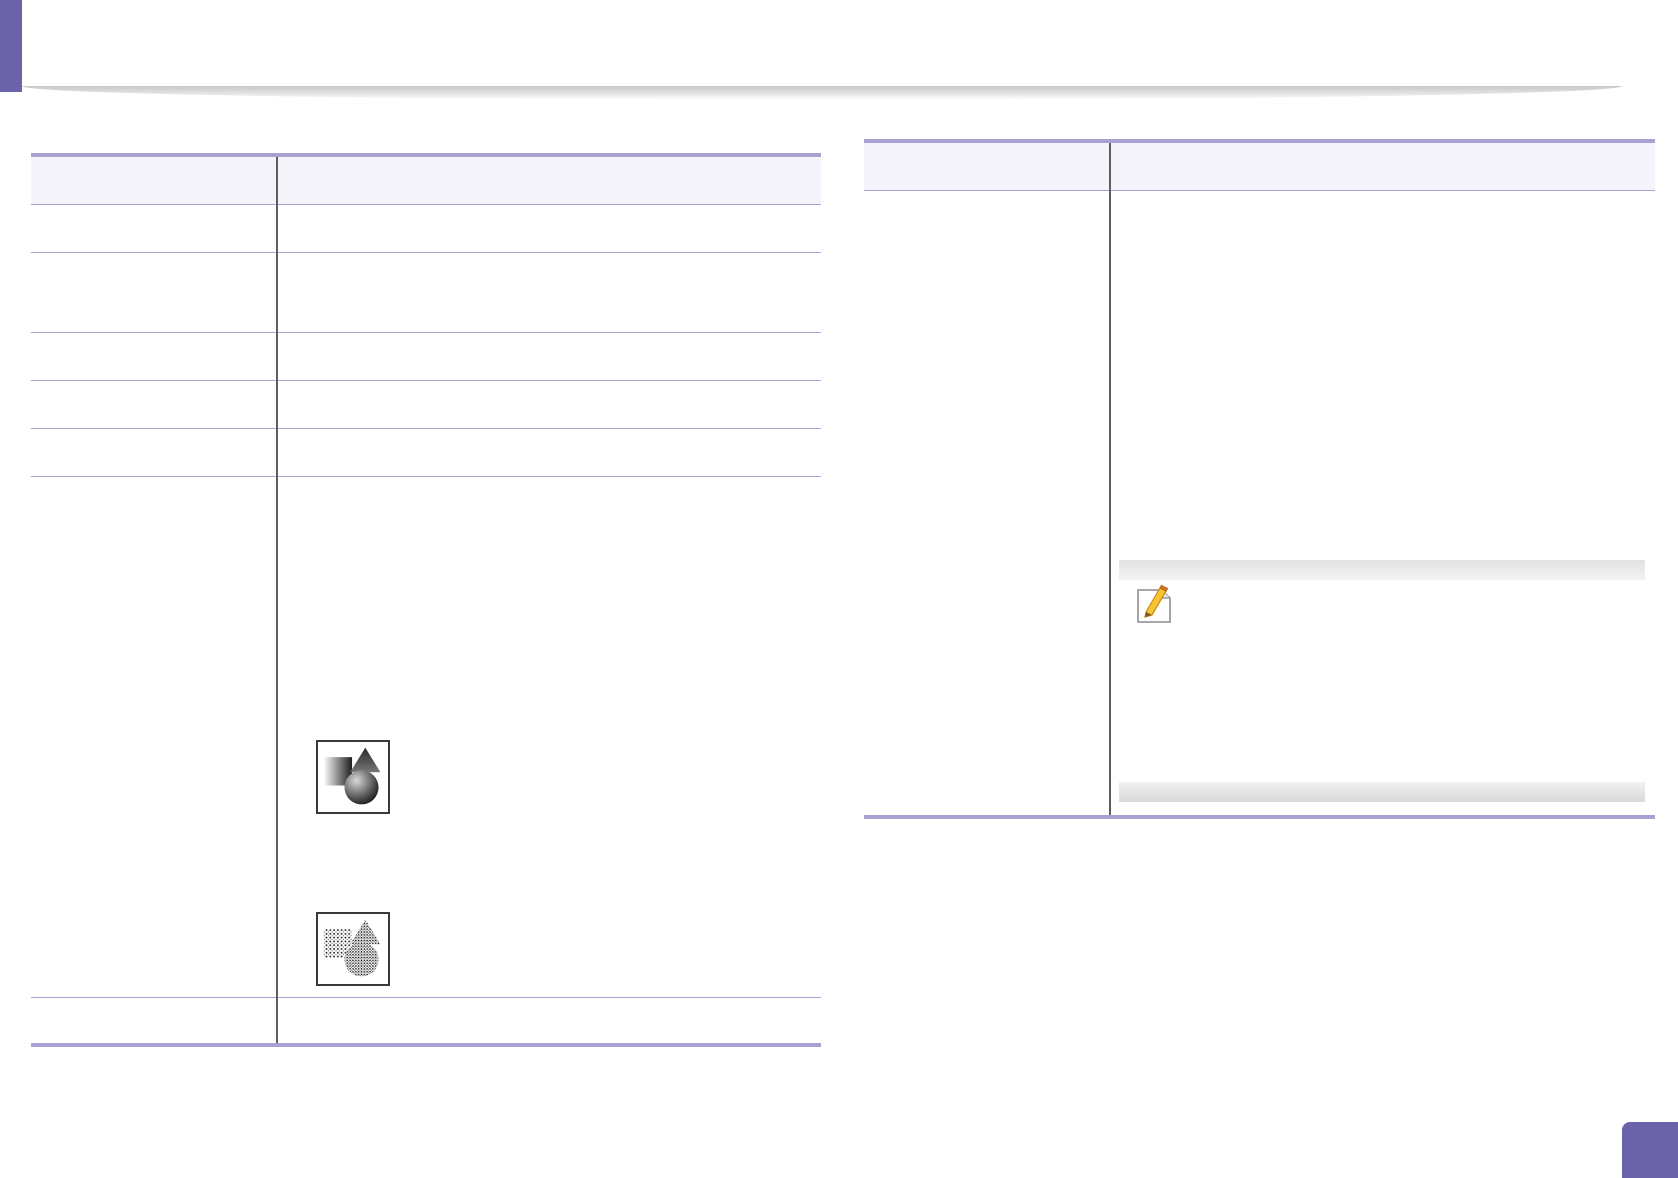 The width and height of the screenshot is (1678, 1178). Describe the element at coordinates (1154, 604) in the screenshot. I see `note-pencil-icon` at that location.